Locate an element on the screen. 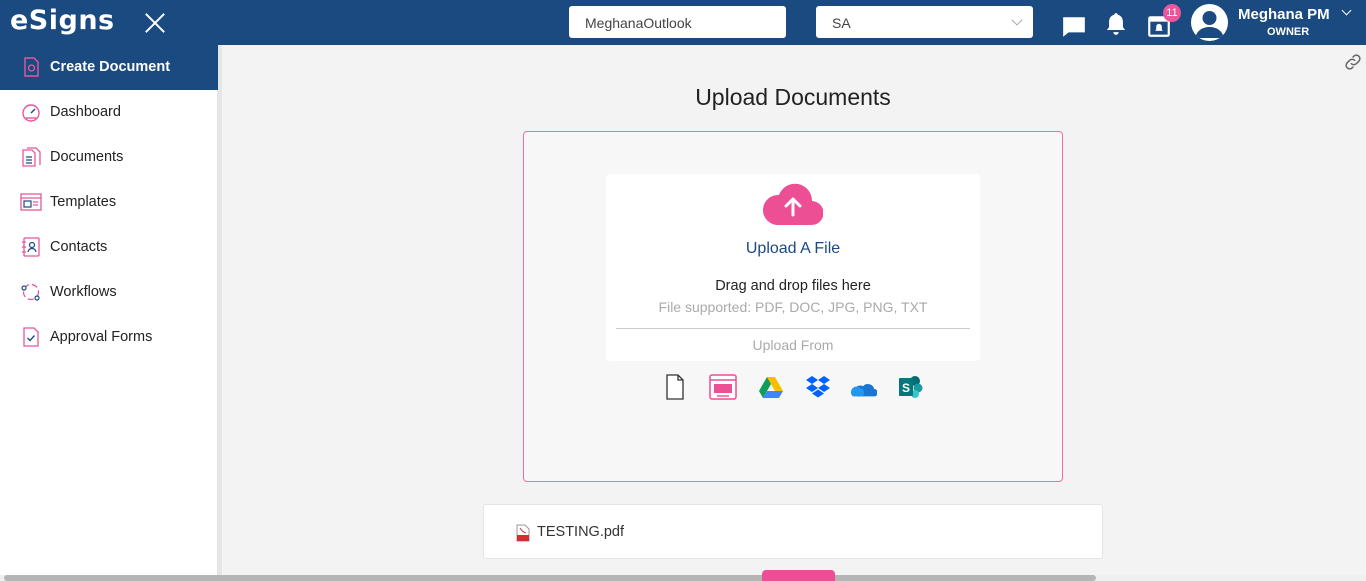  supported-formats-text: File supported: PDF, DOC, JPG, PNG, TXT is located at coordinates (793, 307).